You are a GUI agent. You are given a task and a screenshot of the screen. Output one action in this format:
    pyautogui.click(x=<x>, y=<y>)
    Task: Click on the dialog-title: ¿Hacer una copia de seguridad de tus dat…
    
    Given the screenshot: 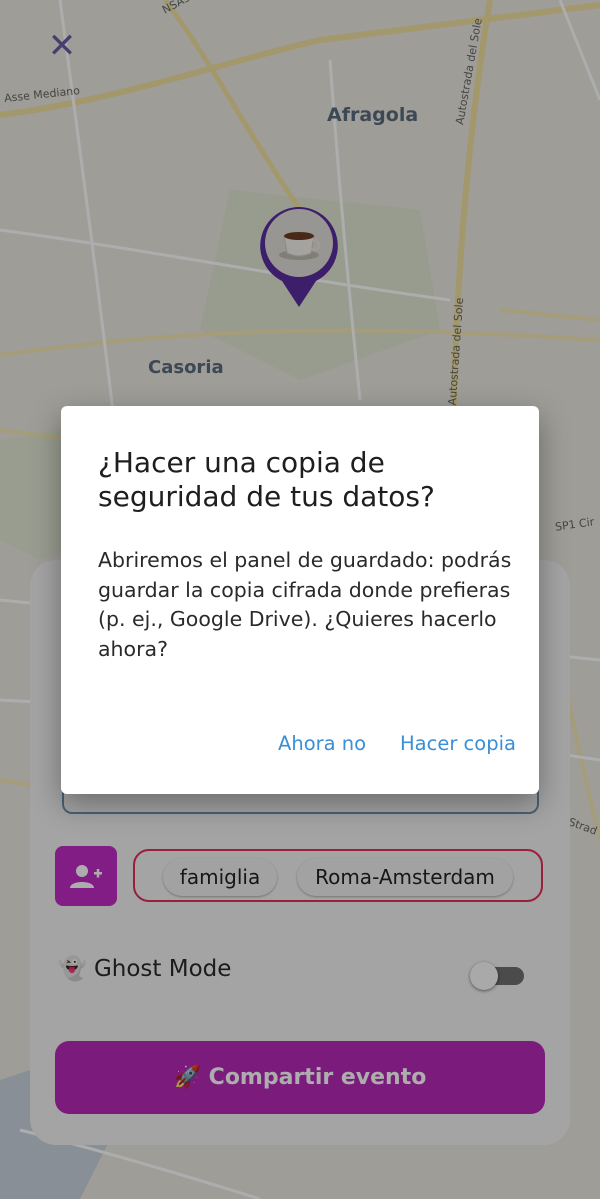 What is the action you would take?
    pyautogui.click(x=266, y=479)
    